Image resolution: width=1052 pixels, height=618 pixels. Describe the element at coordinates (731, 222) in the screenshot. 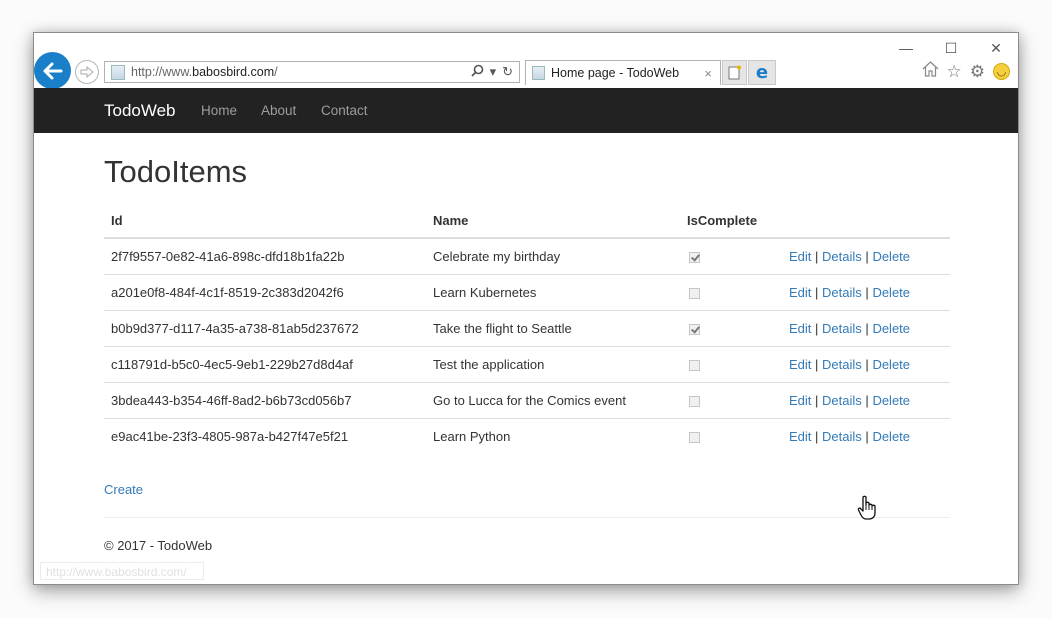

I see `column-header-iscomplete: IsComplete` at that location.